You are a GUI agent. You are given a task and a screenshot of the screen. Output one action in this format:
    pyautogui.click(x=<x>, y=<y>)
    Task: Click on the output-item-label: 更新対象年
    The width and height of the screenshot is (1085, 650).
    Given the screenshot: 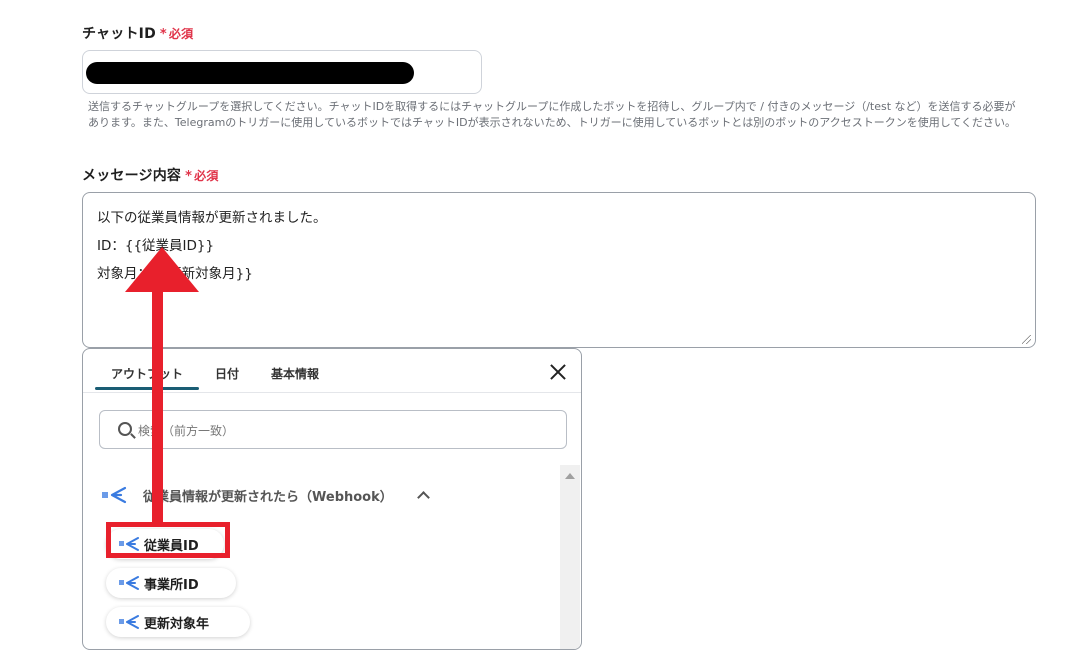 What is the action you would take?
    pyautogui.click(x=177, y=624)
    